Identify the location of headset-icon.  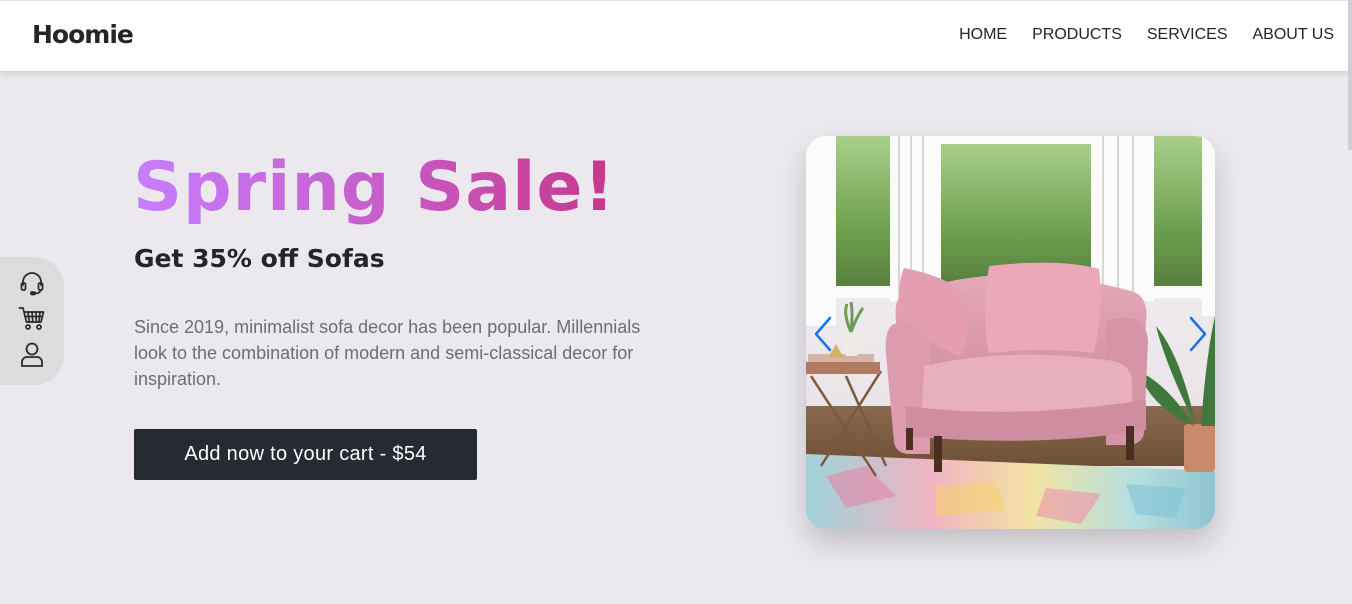
(32, 283).